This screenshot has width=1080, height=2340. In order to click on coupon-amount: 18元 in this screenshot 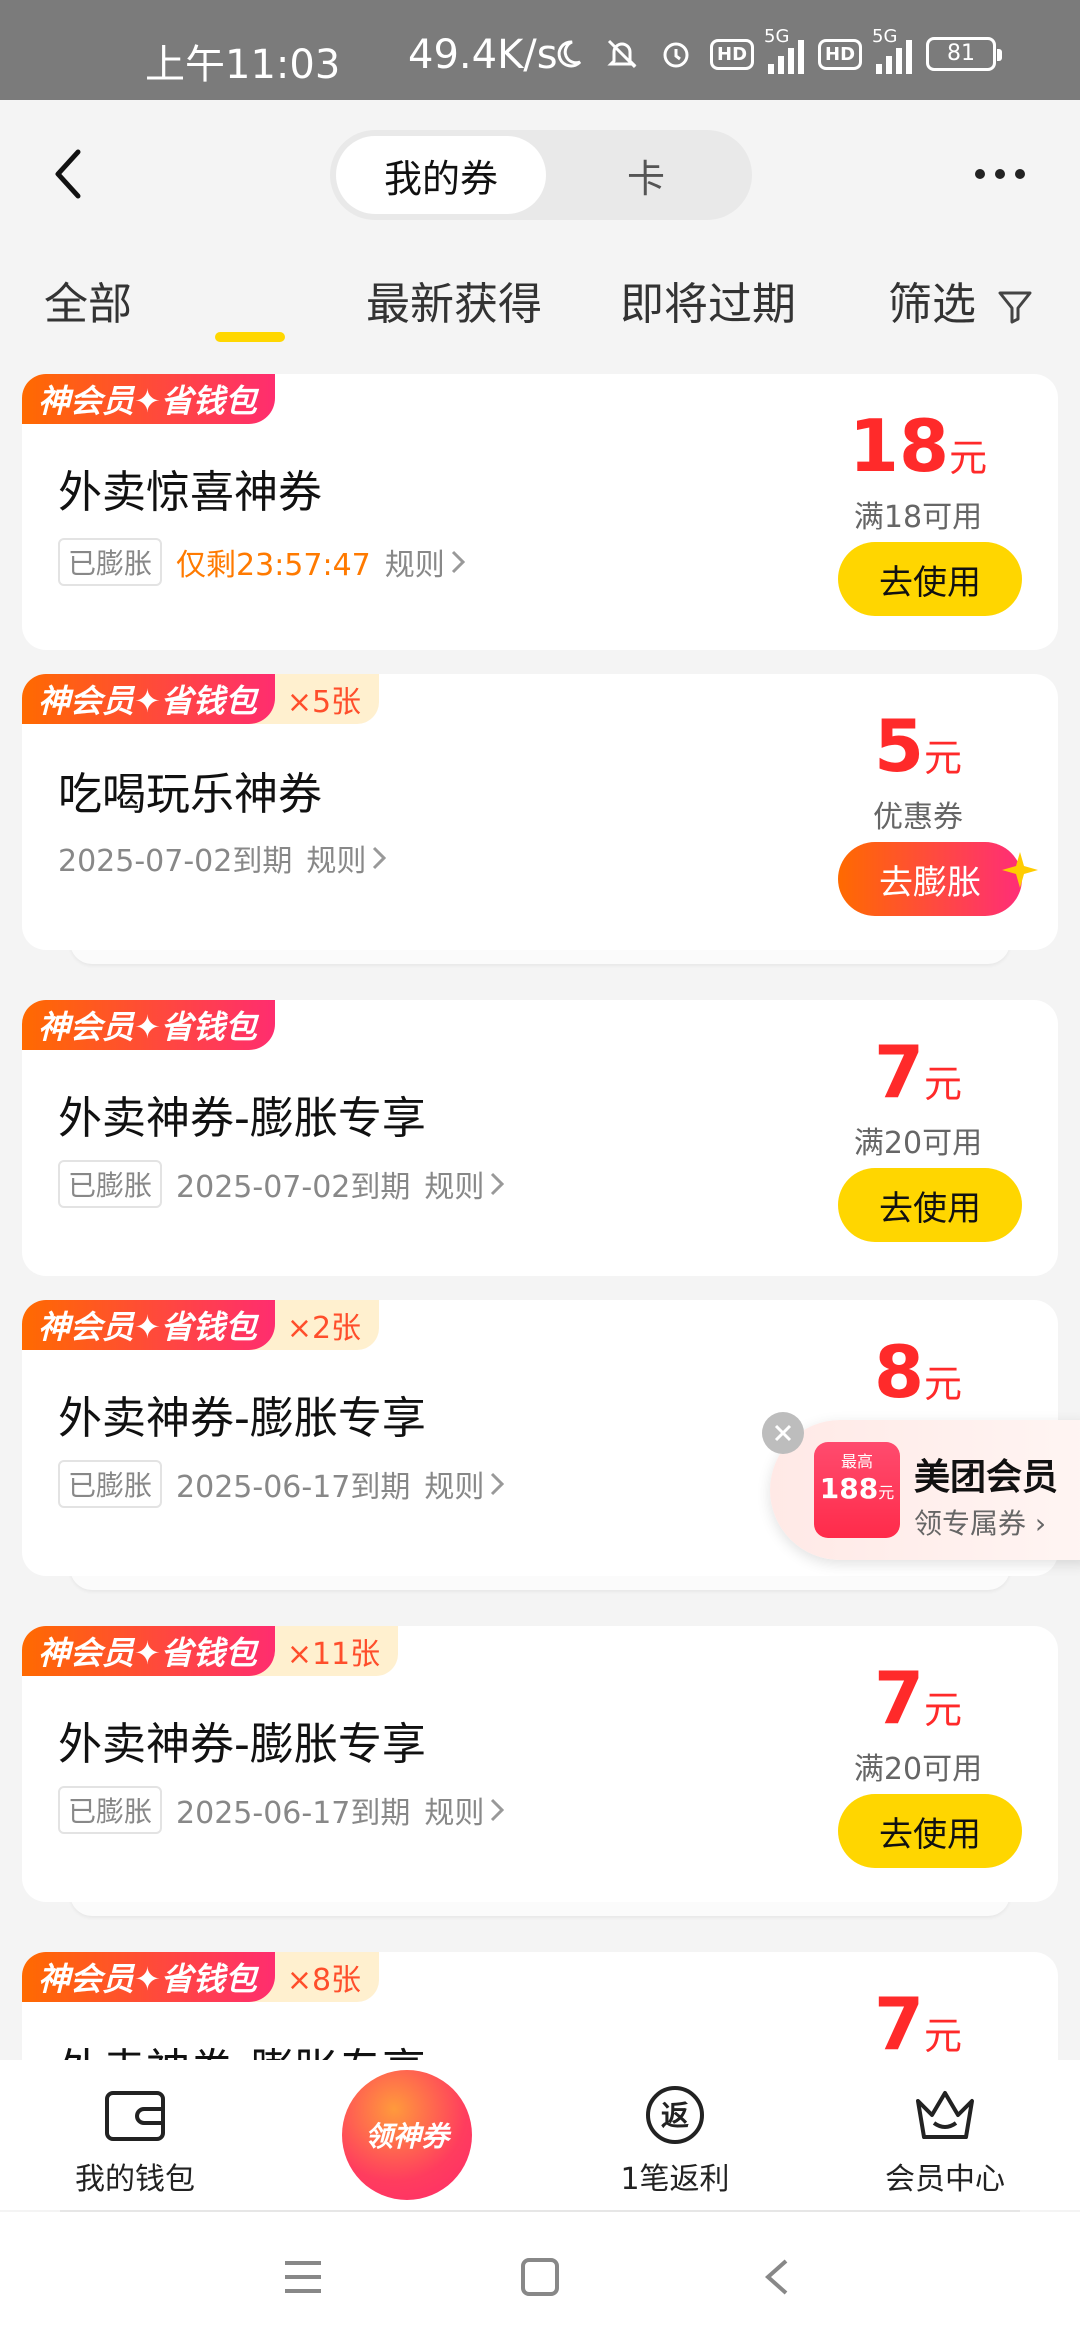, I will do `click(918, 446)`.